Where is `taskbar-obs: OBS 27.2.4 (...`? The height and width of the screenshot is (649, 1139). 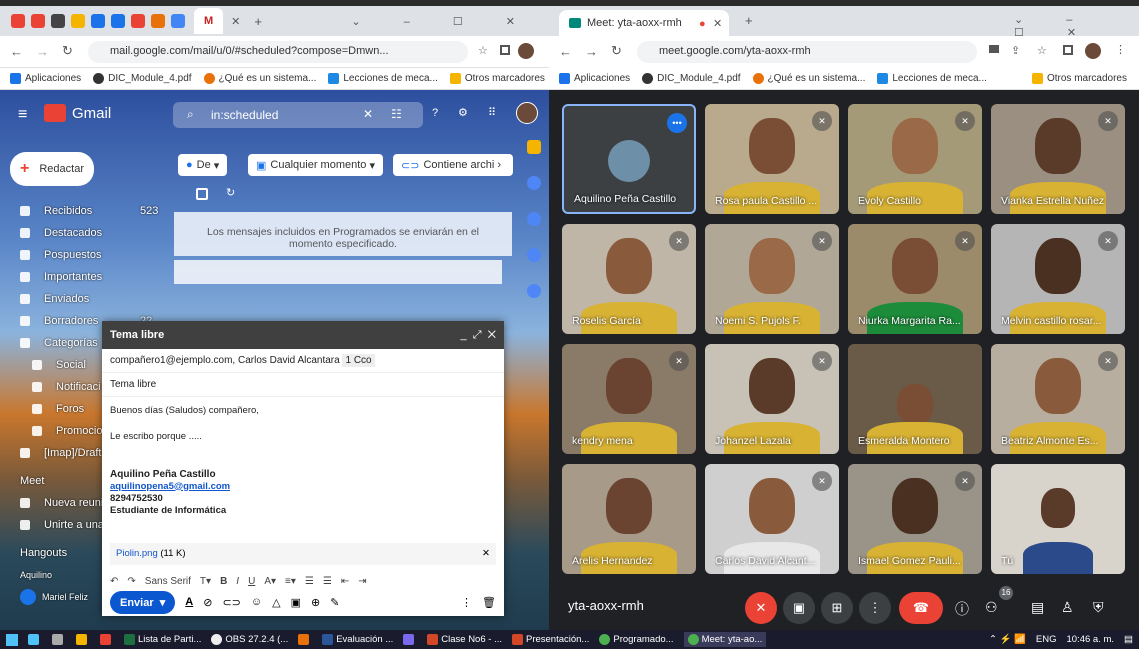 taskbar-obs: OBS 27.2.4 (... is located at coordinates (249, 639).